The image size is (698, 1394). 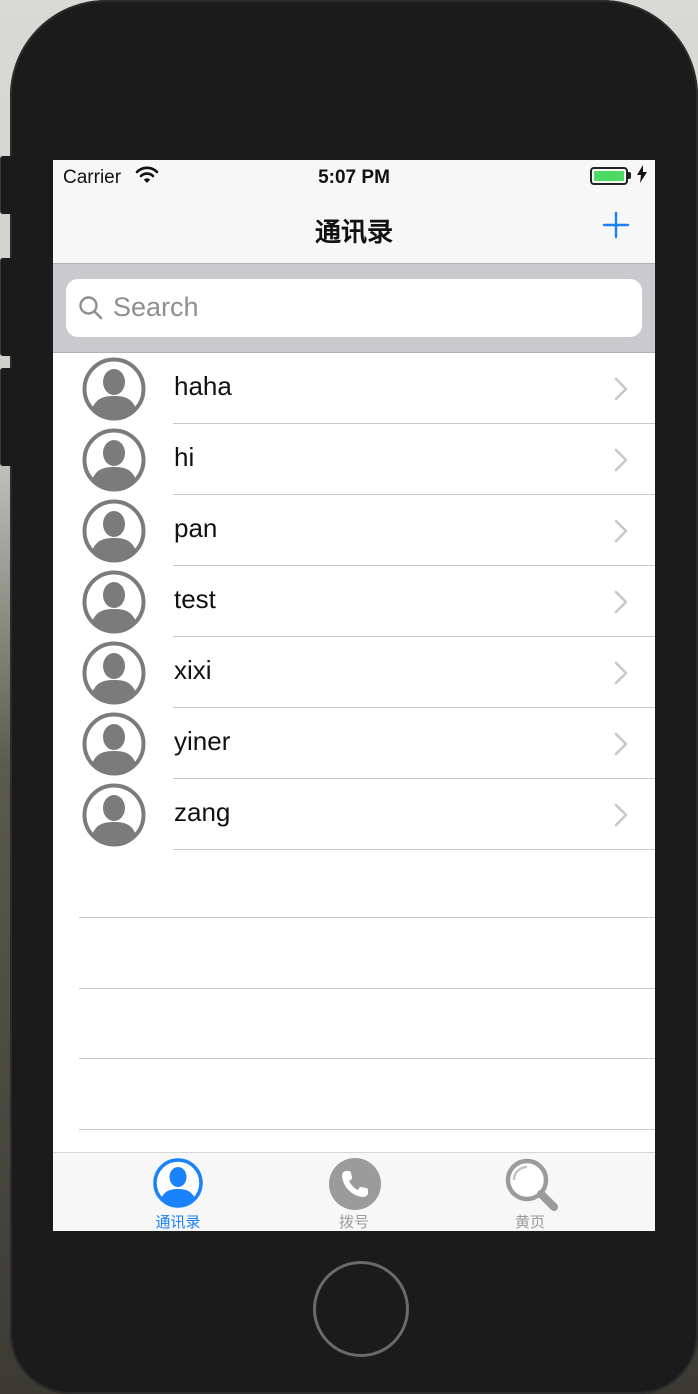 I want to click on mute-switch, so click(x=6, y=185).